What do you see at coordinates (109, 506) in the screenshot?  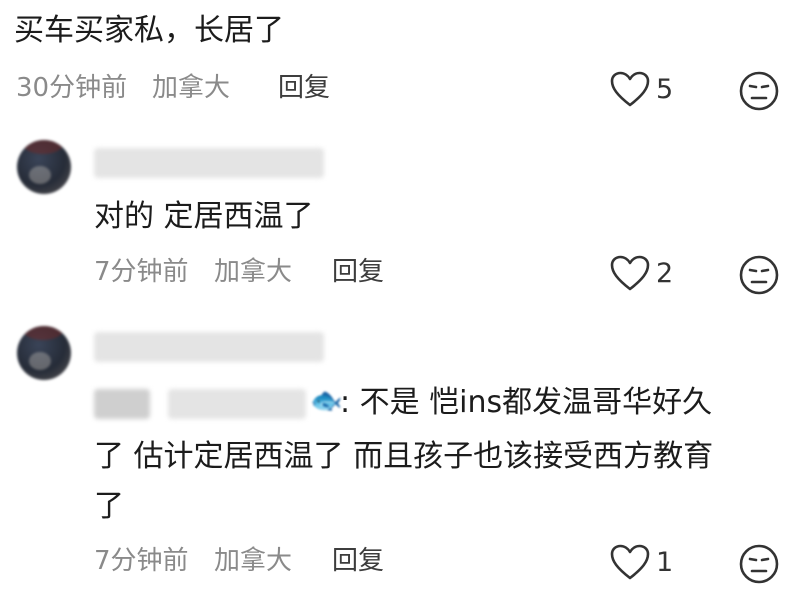 I see `comment-text-line: 了` at bounding box center [109, 506].